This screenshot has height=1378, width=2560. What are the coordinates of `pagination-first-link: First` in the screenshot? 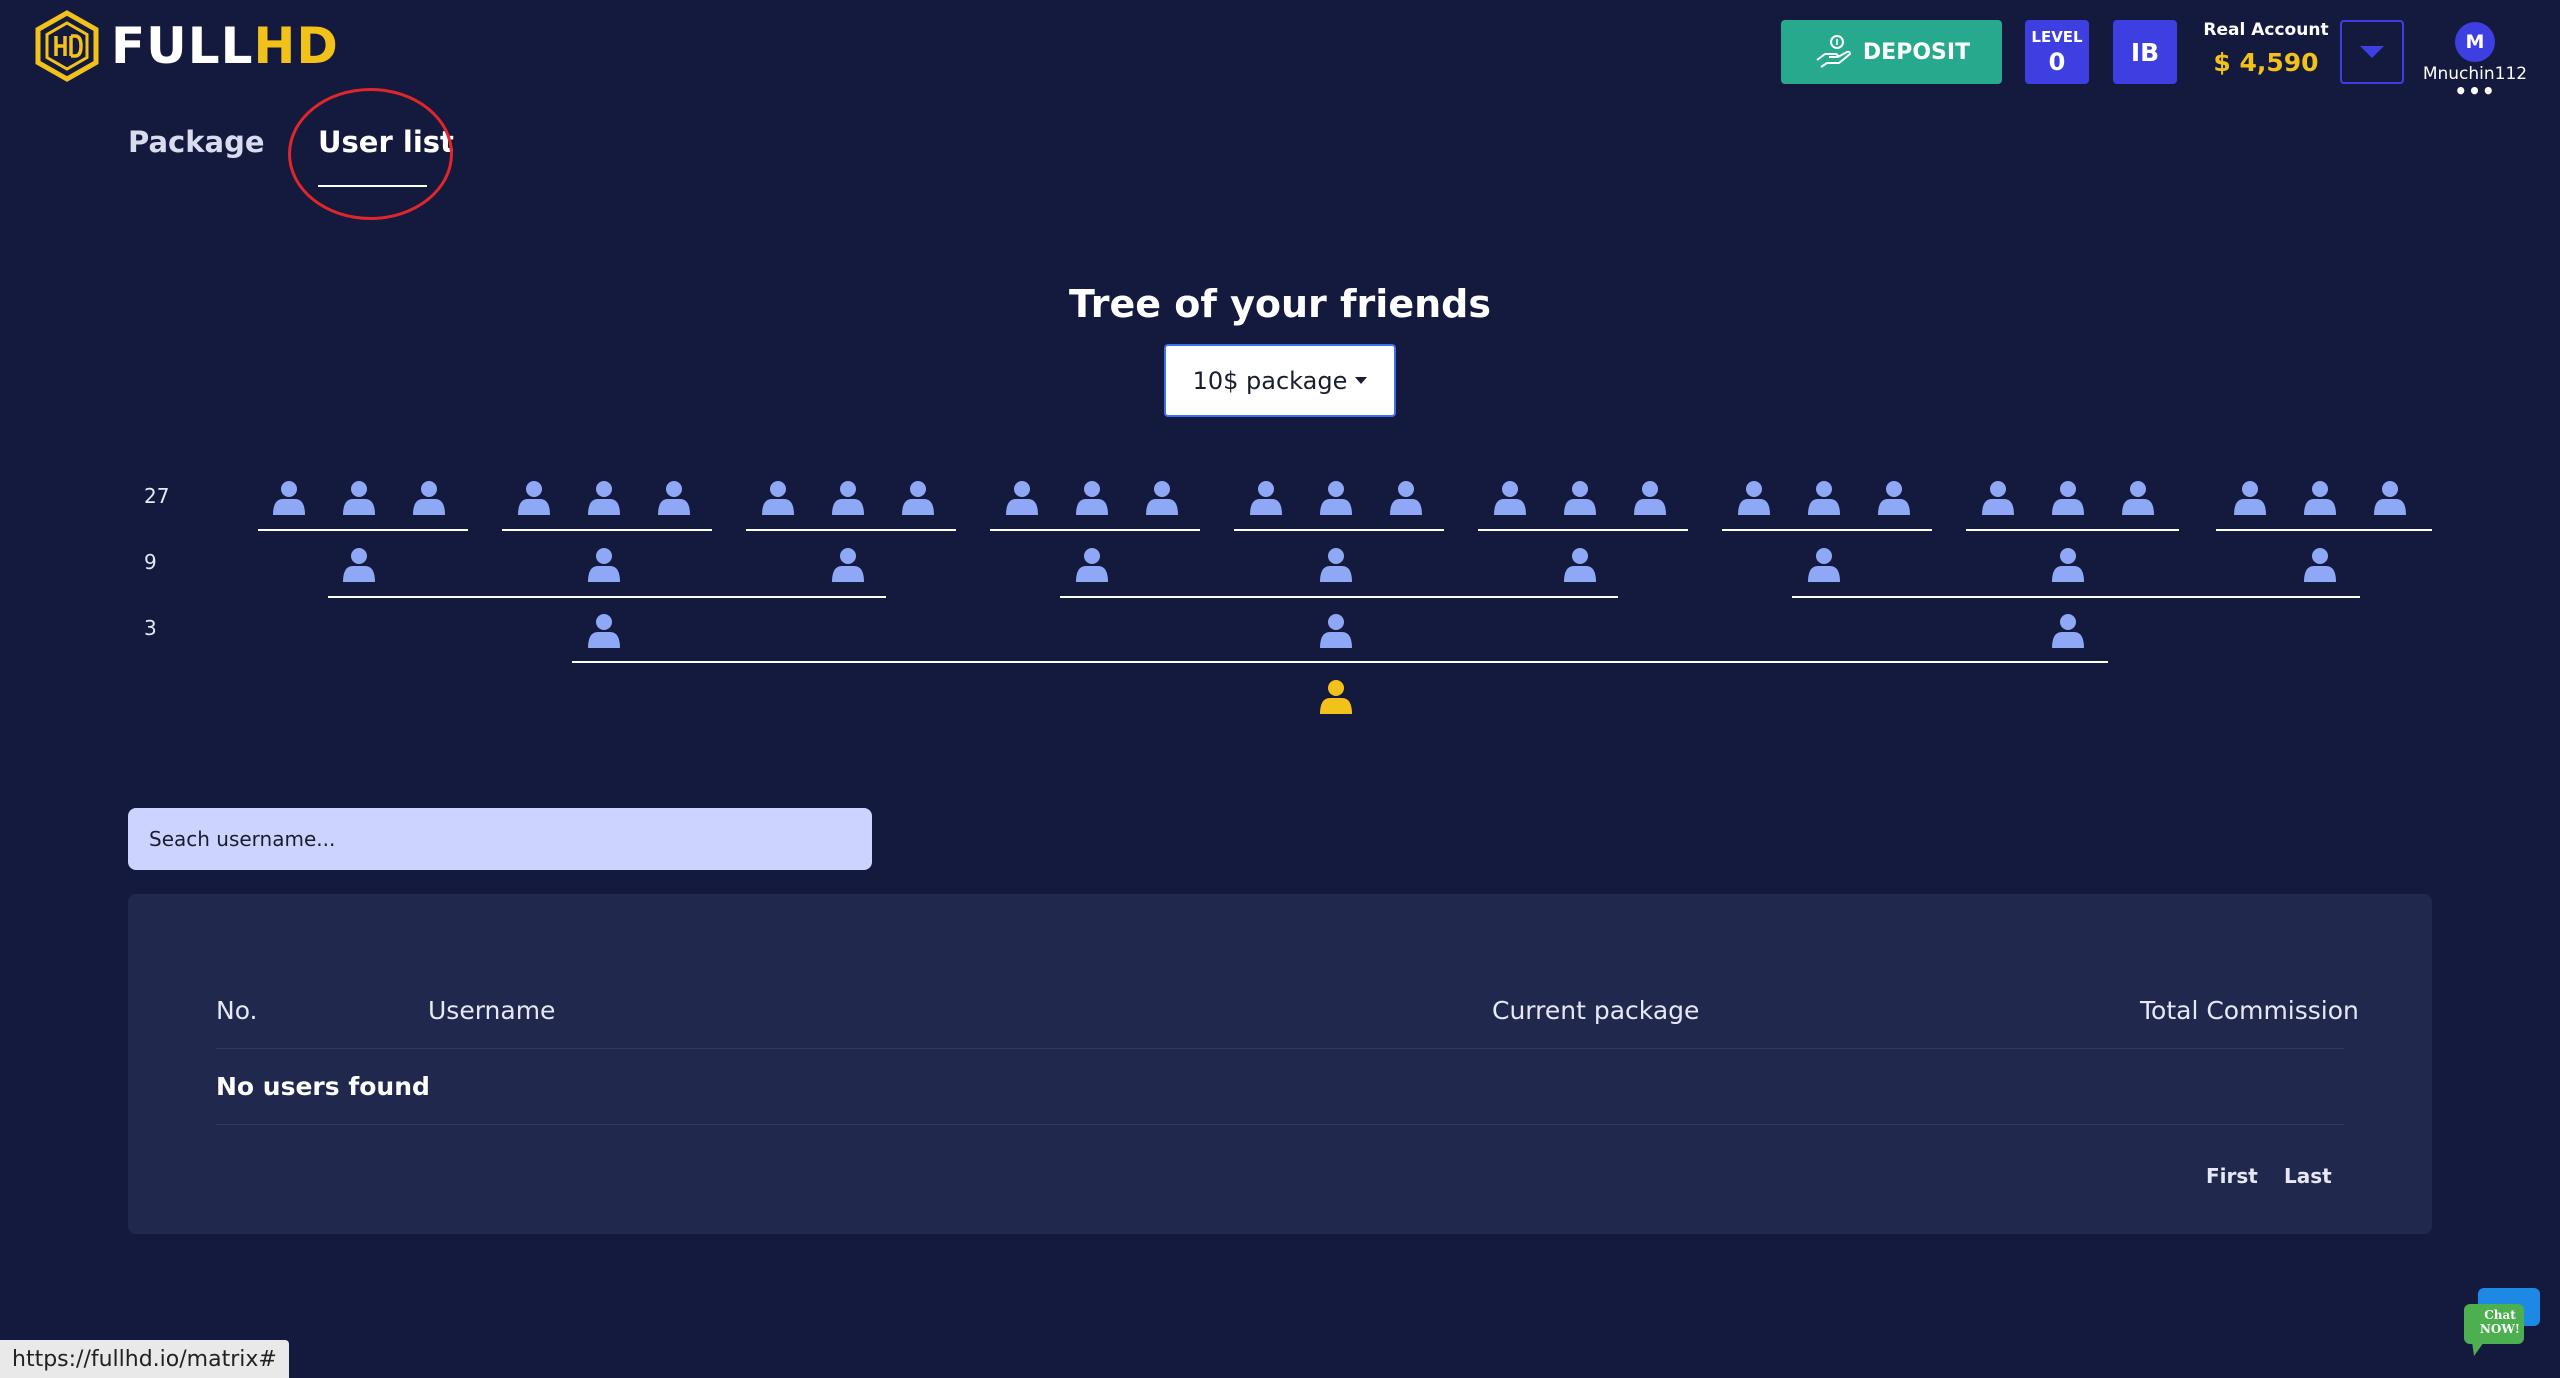 It's located at (2232, 1176).